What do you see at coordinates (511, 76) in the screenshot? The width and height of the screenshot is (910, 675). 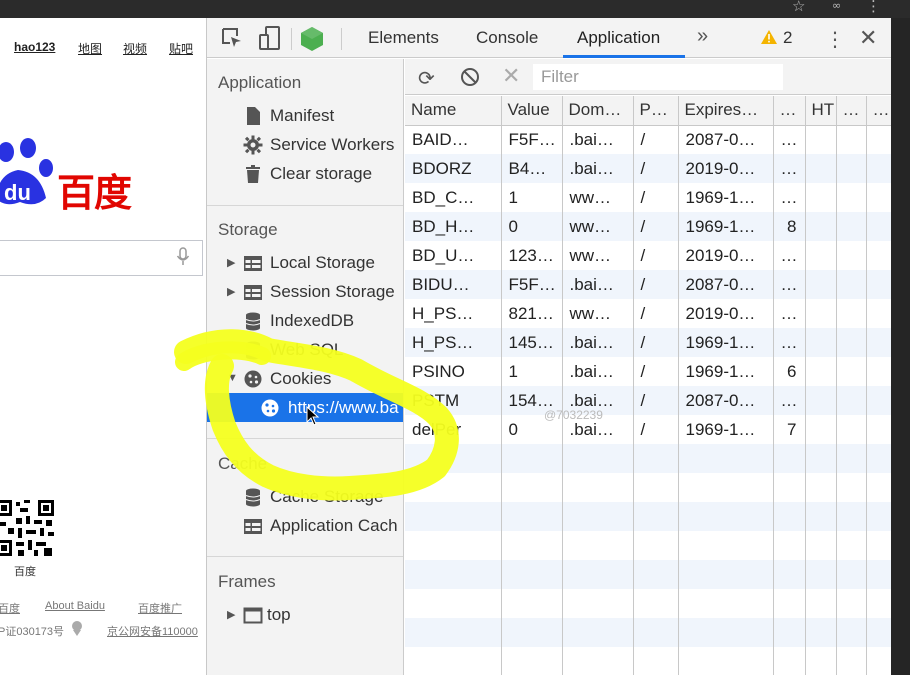 I see `delete-selected-icon: ✕` at bounding box center [511, 76].